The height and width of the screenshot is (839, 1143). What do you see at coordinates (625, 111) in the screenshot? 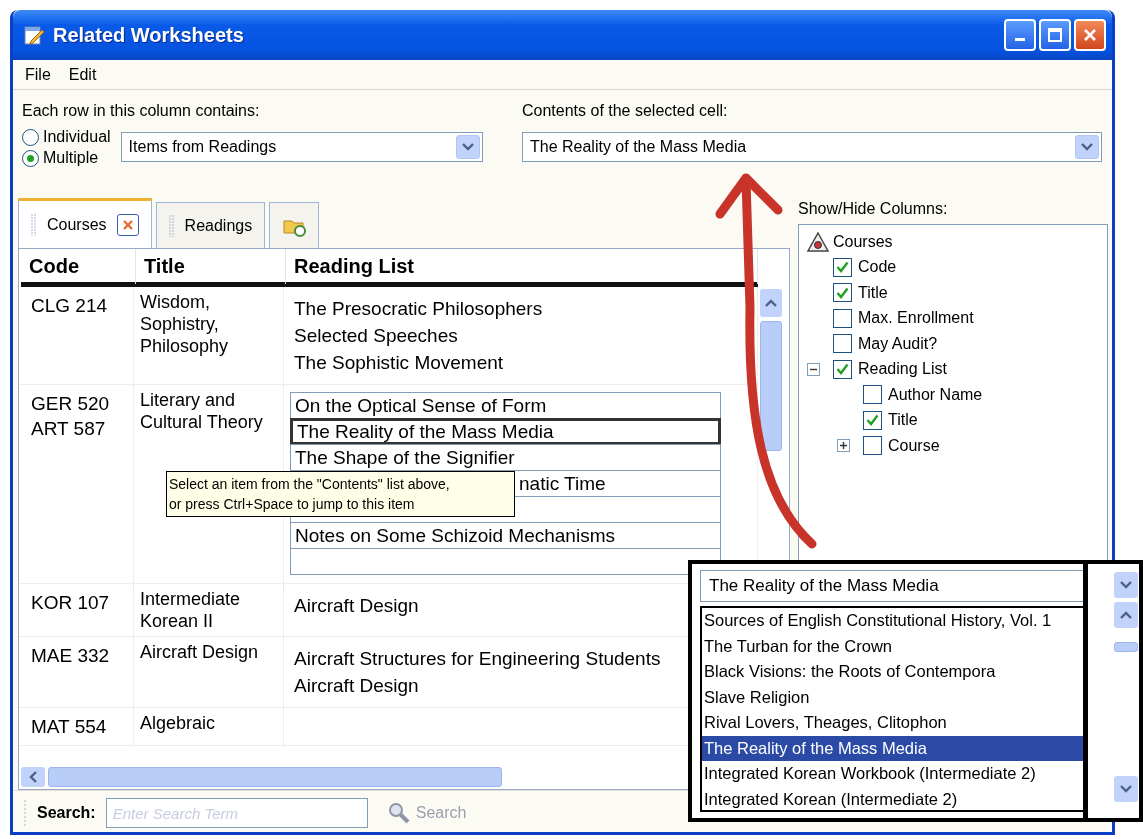
I see `field-label: Contents of the selected cell:` at bounding box center [625, 111].